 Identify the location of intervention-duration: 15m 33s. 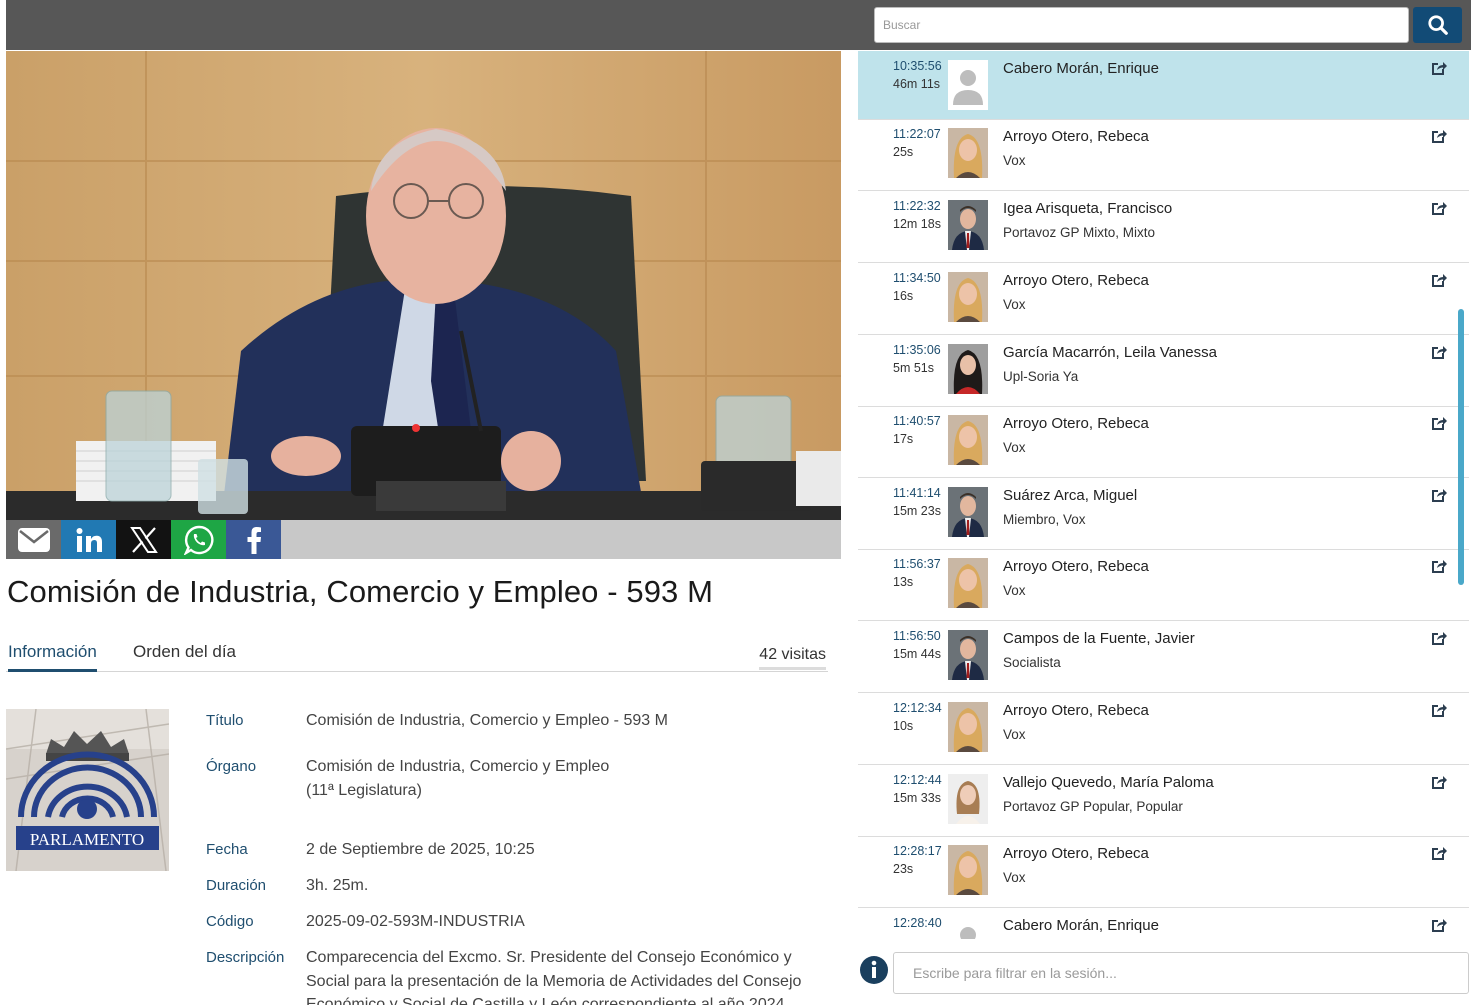
(917, 798).